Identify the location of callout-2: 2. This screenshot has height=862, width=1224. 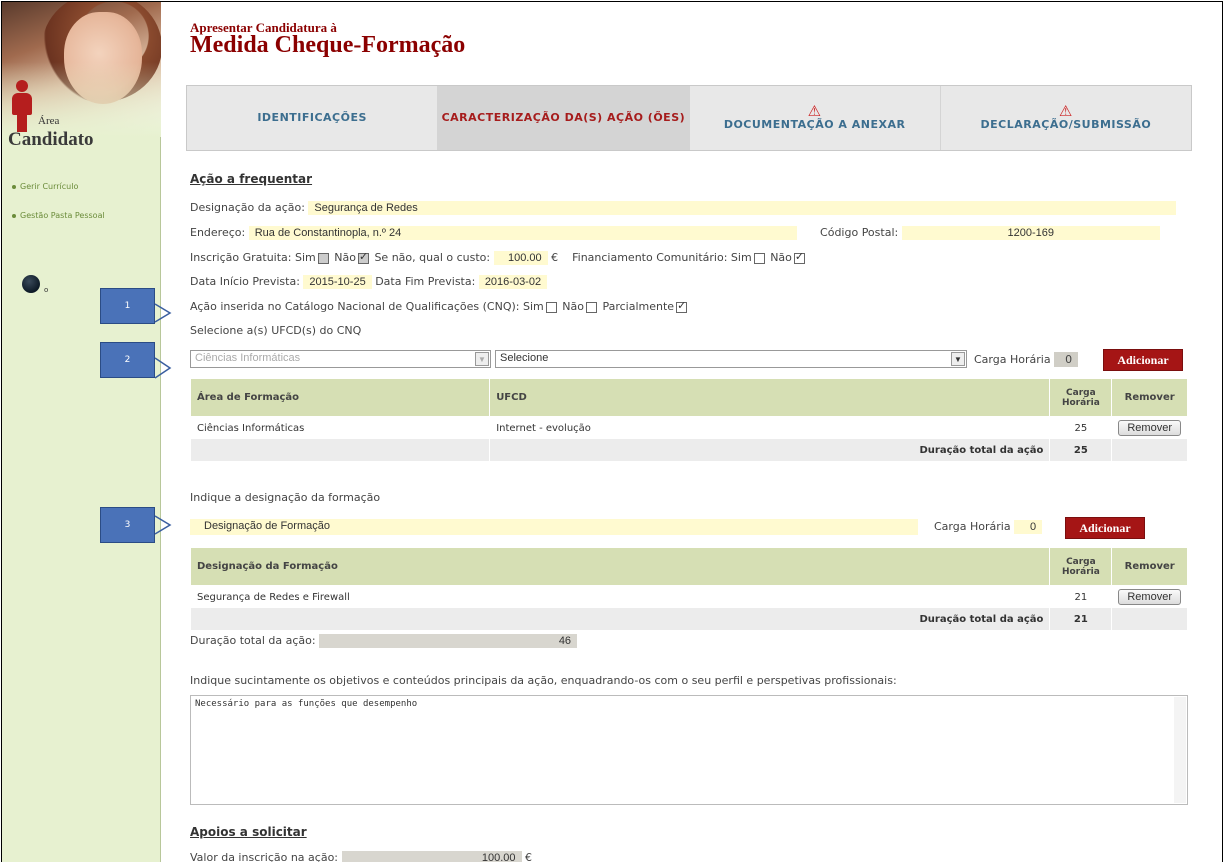
(127, 360).